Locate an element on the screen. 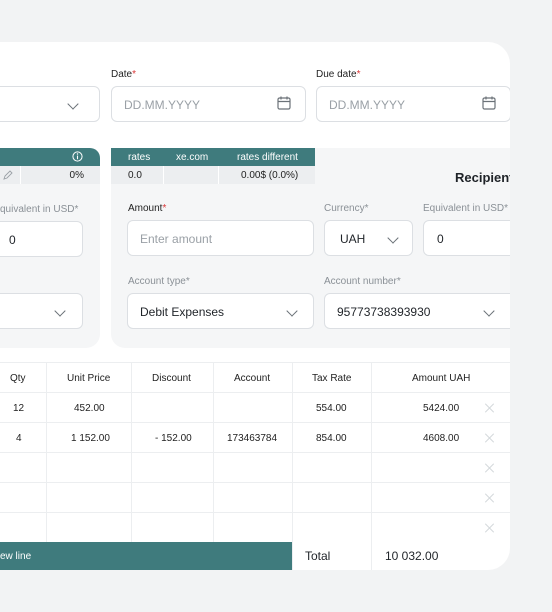 This screenshot has height=612, width=552. sender-panel: 0% quivalent in USD* 0 is located at coordinates (50, 248).